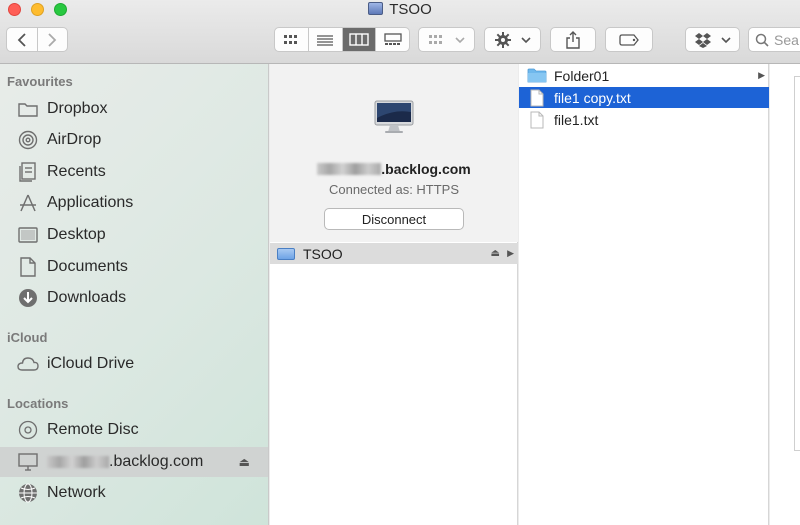 This screenshot has height=525, width=800. Describe the element at coordinates (797, 263) in the screenshot. I see `preview-frame` at that location.